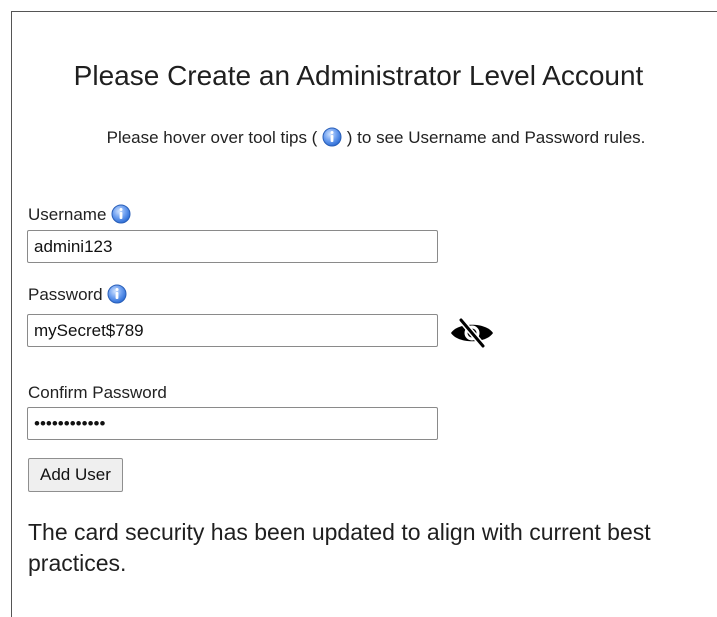 The image size is (717, 617). What do you see at coordinates (97, 392) in the screenshot?
I see `confirm-password-label: Confirm Password` at bounding box center [97, 392].